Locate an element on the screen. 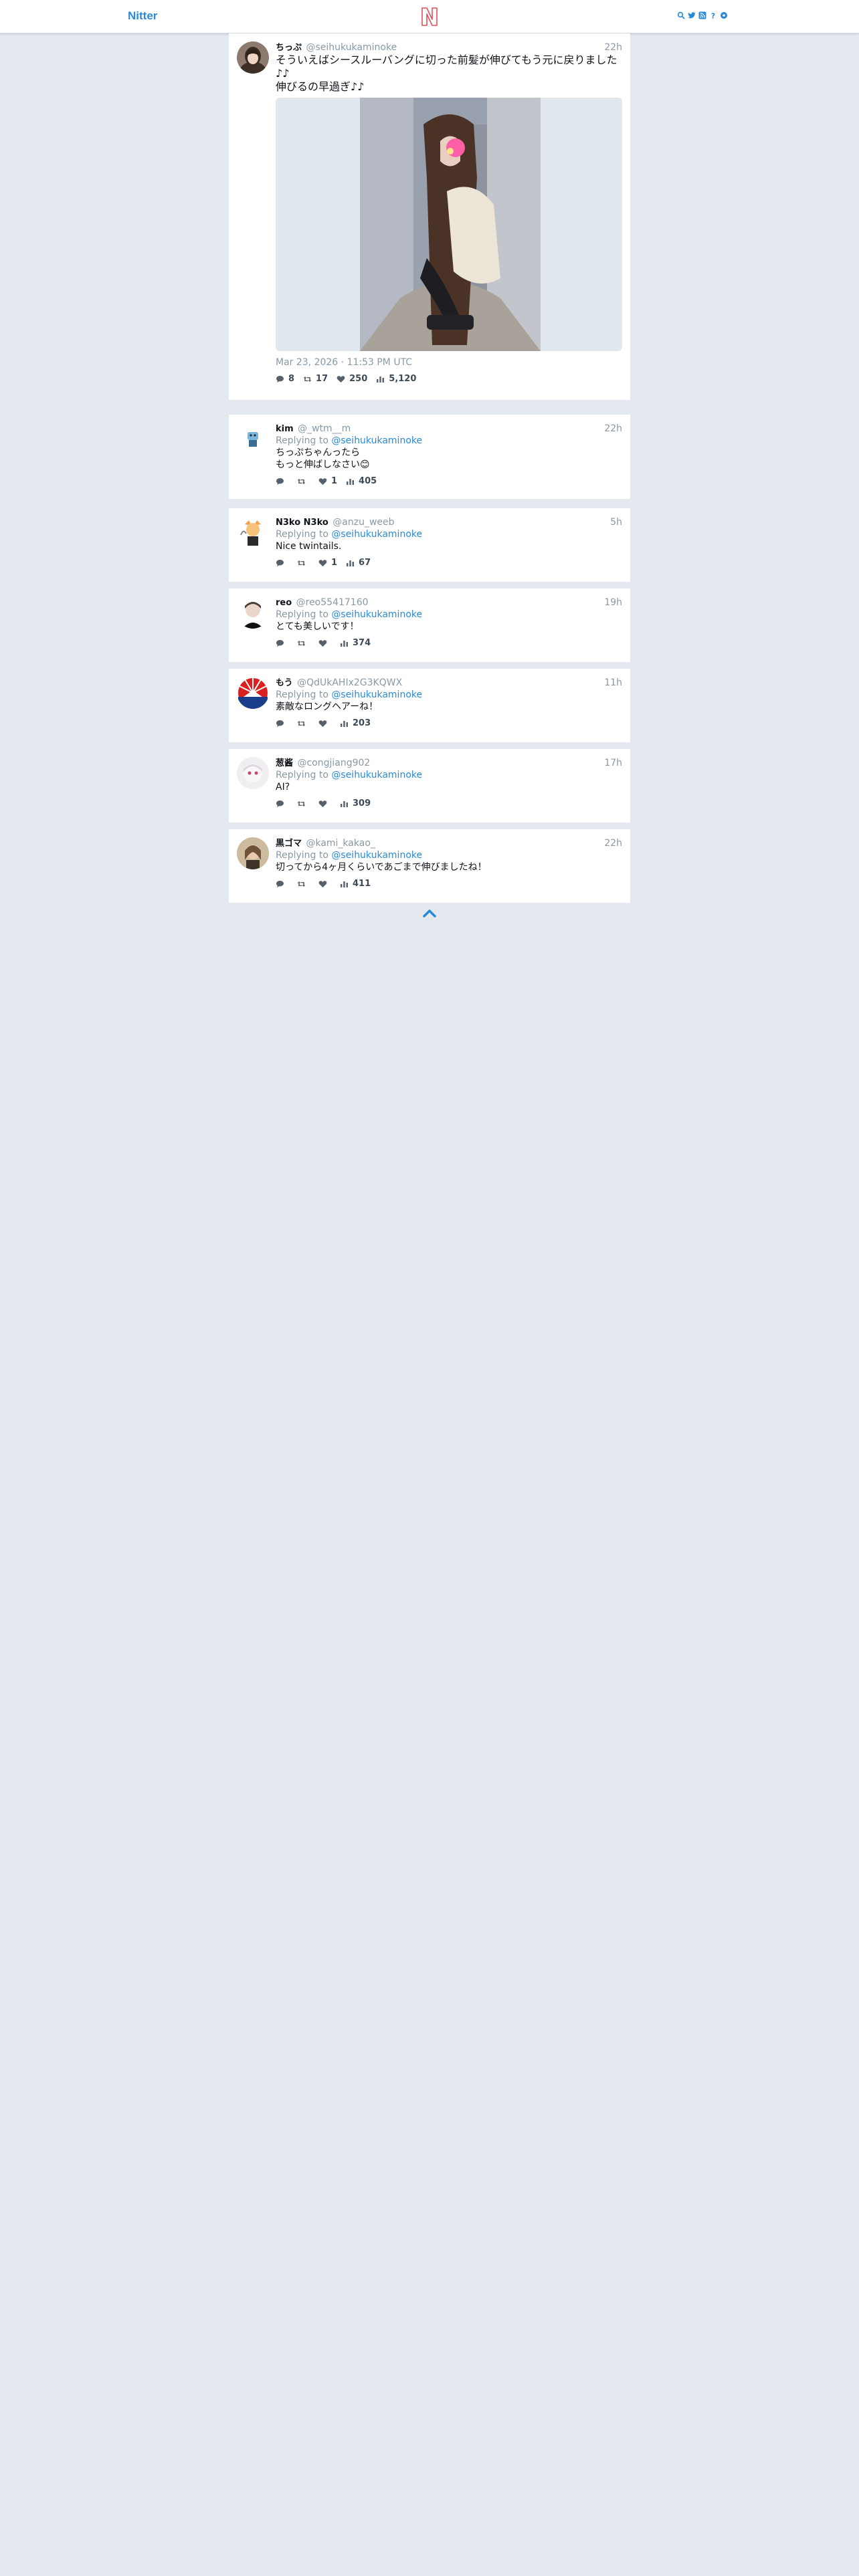  nitter-logo is located at coordinates (429, 17).